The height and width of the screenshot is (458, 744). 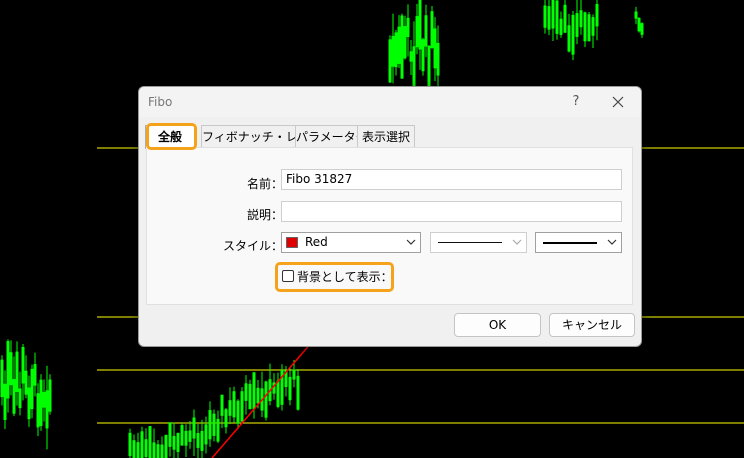 I want to click on tab-visualization: 表示選択, so click(x=386, y=136).